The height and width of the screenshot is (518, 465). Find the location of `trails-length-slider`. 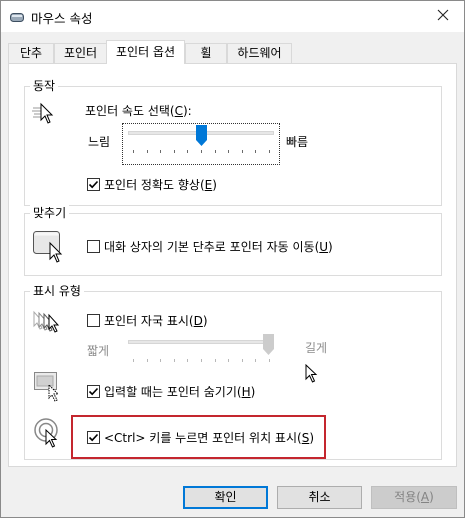

trails-length-slider is located at coordinates (201, 352).